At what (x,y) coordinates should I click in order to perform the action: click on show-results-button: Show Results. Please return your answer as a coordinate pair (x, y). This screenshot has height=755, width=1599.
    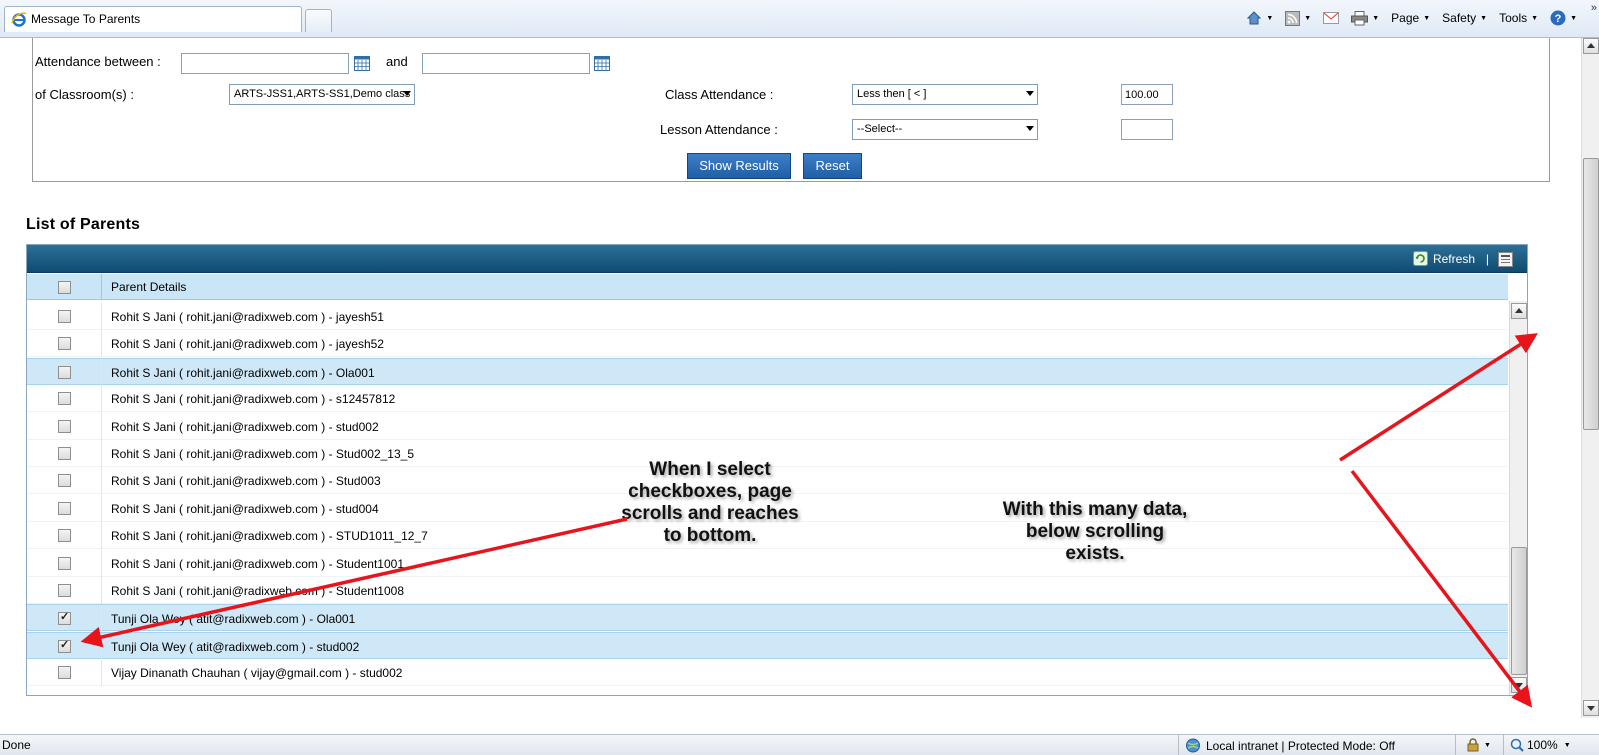
    Looking at the image, I should click on (739, 166).